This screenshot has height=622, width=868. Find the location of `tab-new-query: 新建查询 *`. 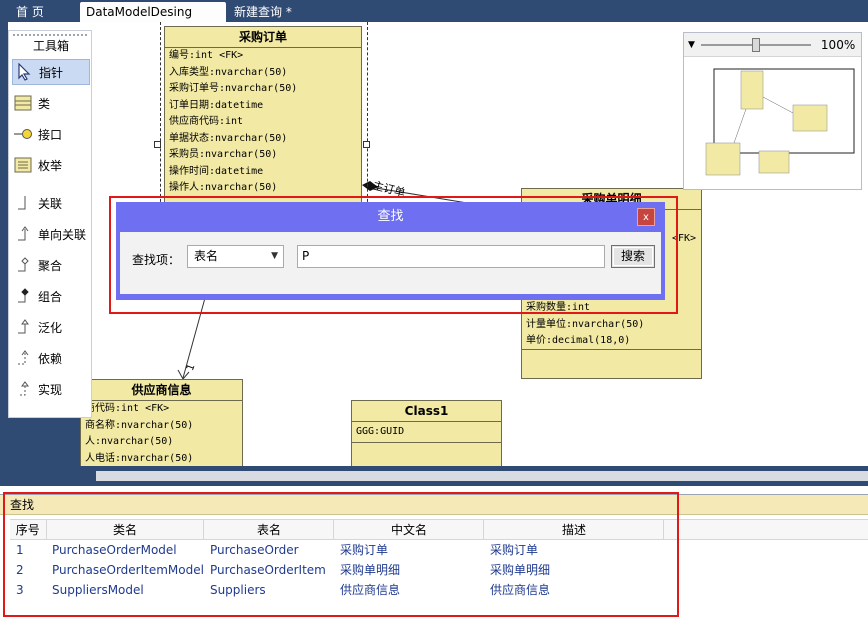

tab-new-query: 新建查询 * is located at coordinates (263, 12).